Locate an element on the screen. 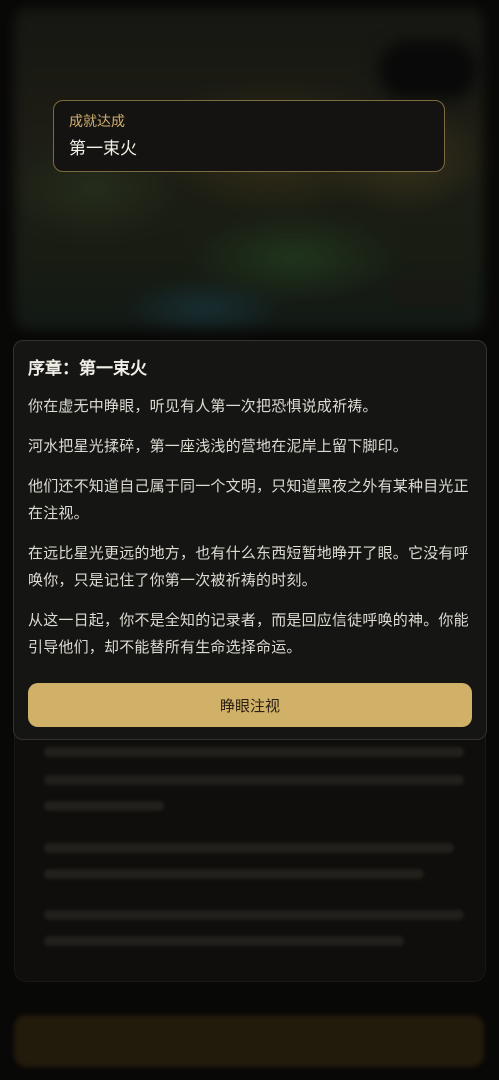  achievement-title: 第一束火 is located at coordinates (103, 149).